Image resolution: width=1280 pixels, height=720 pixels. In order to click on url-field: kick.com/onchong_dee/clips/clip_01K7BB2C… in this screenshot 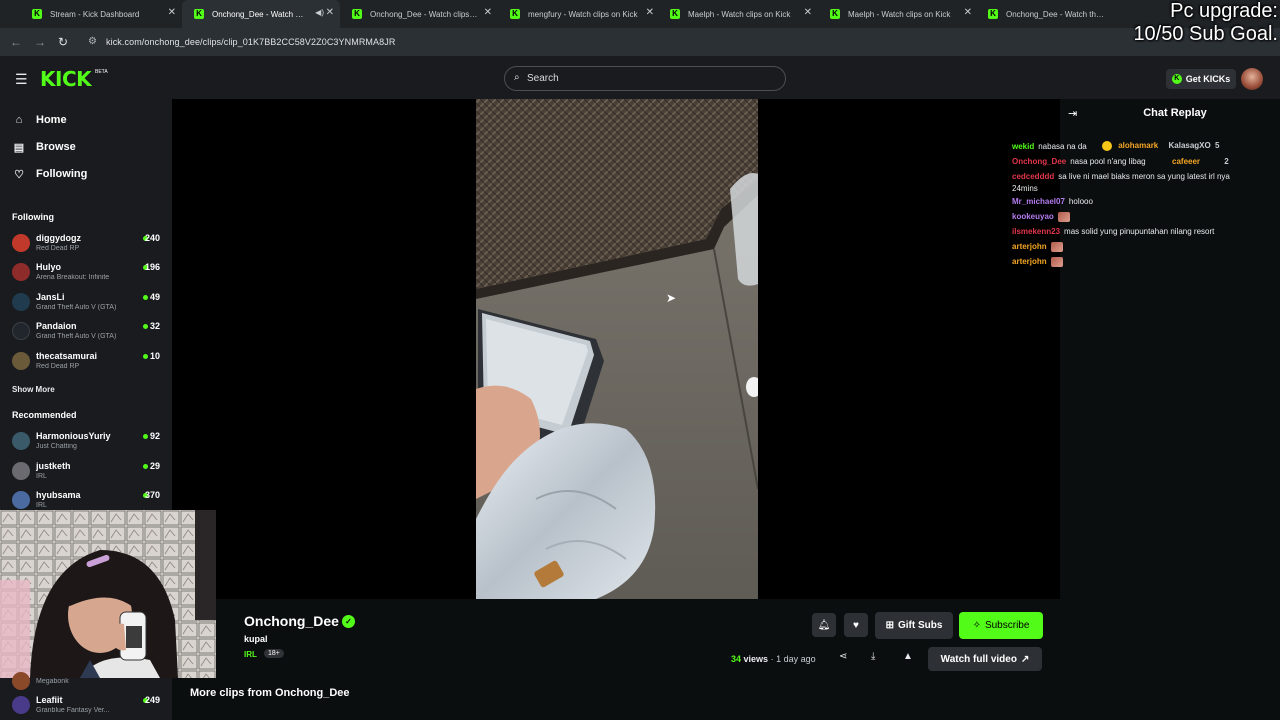, I will do `click(250, 42)`.